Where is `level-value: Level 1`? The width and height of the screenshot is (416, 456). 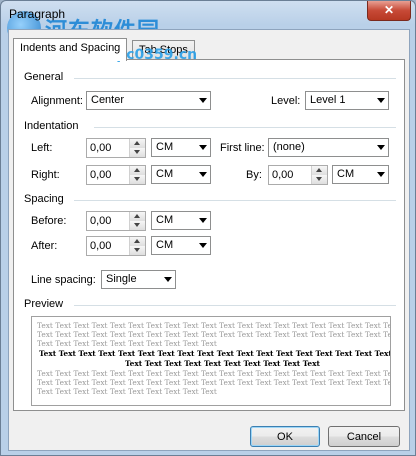
level-value: Level 1 is located at coordinates (328, 100).